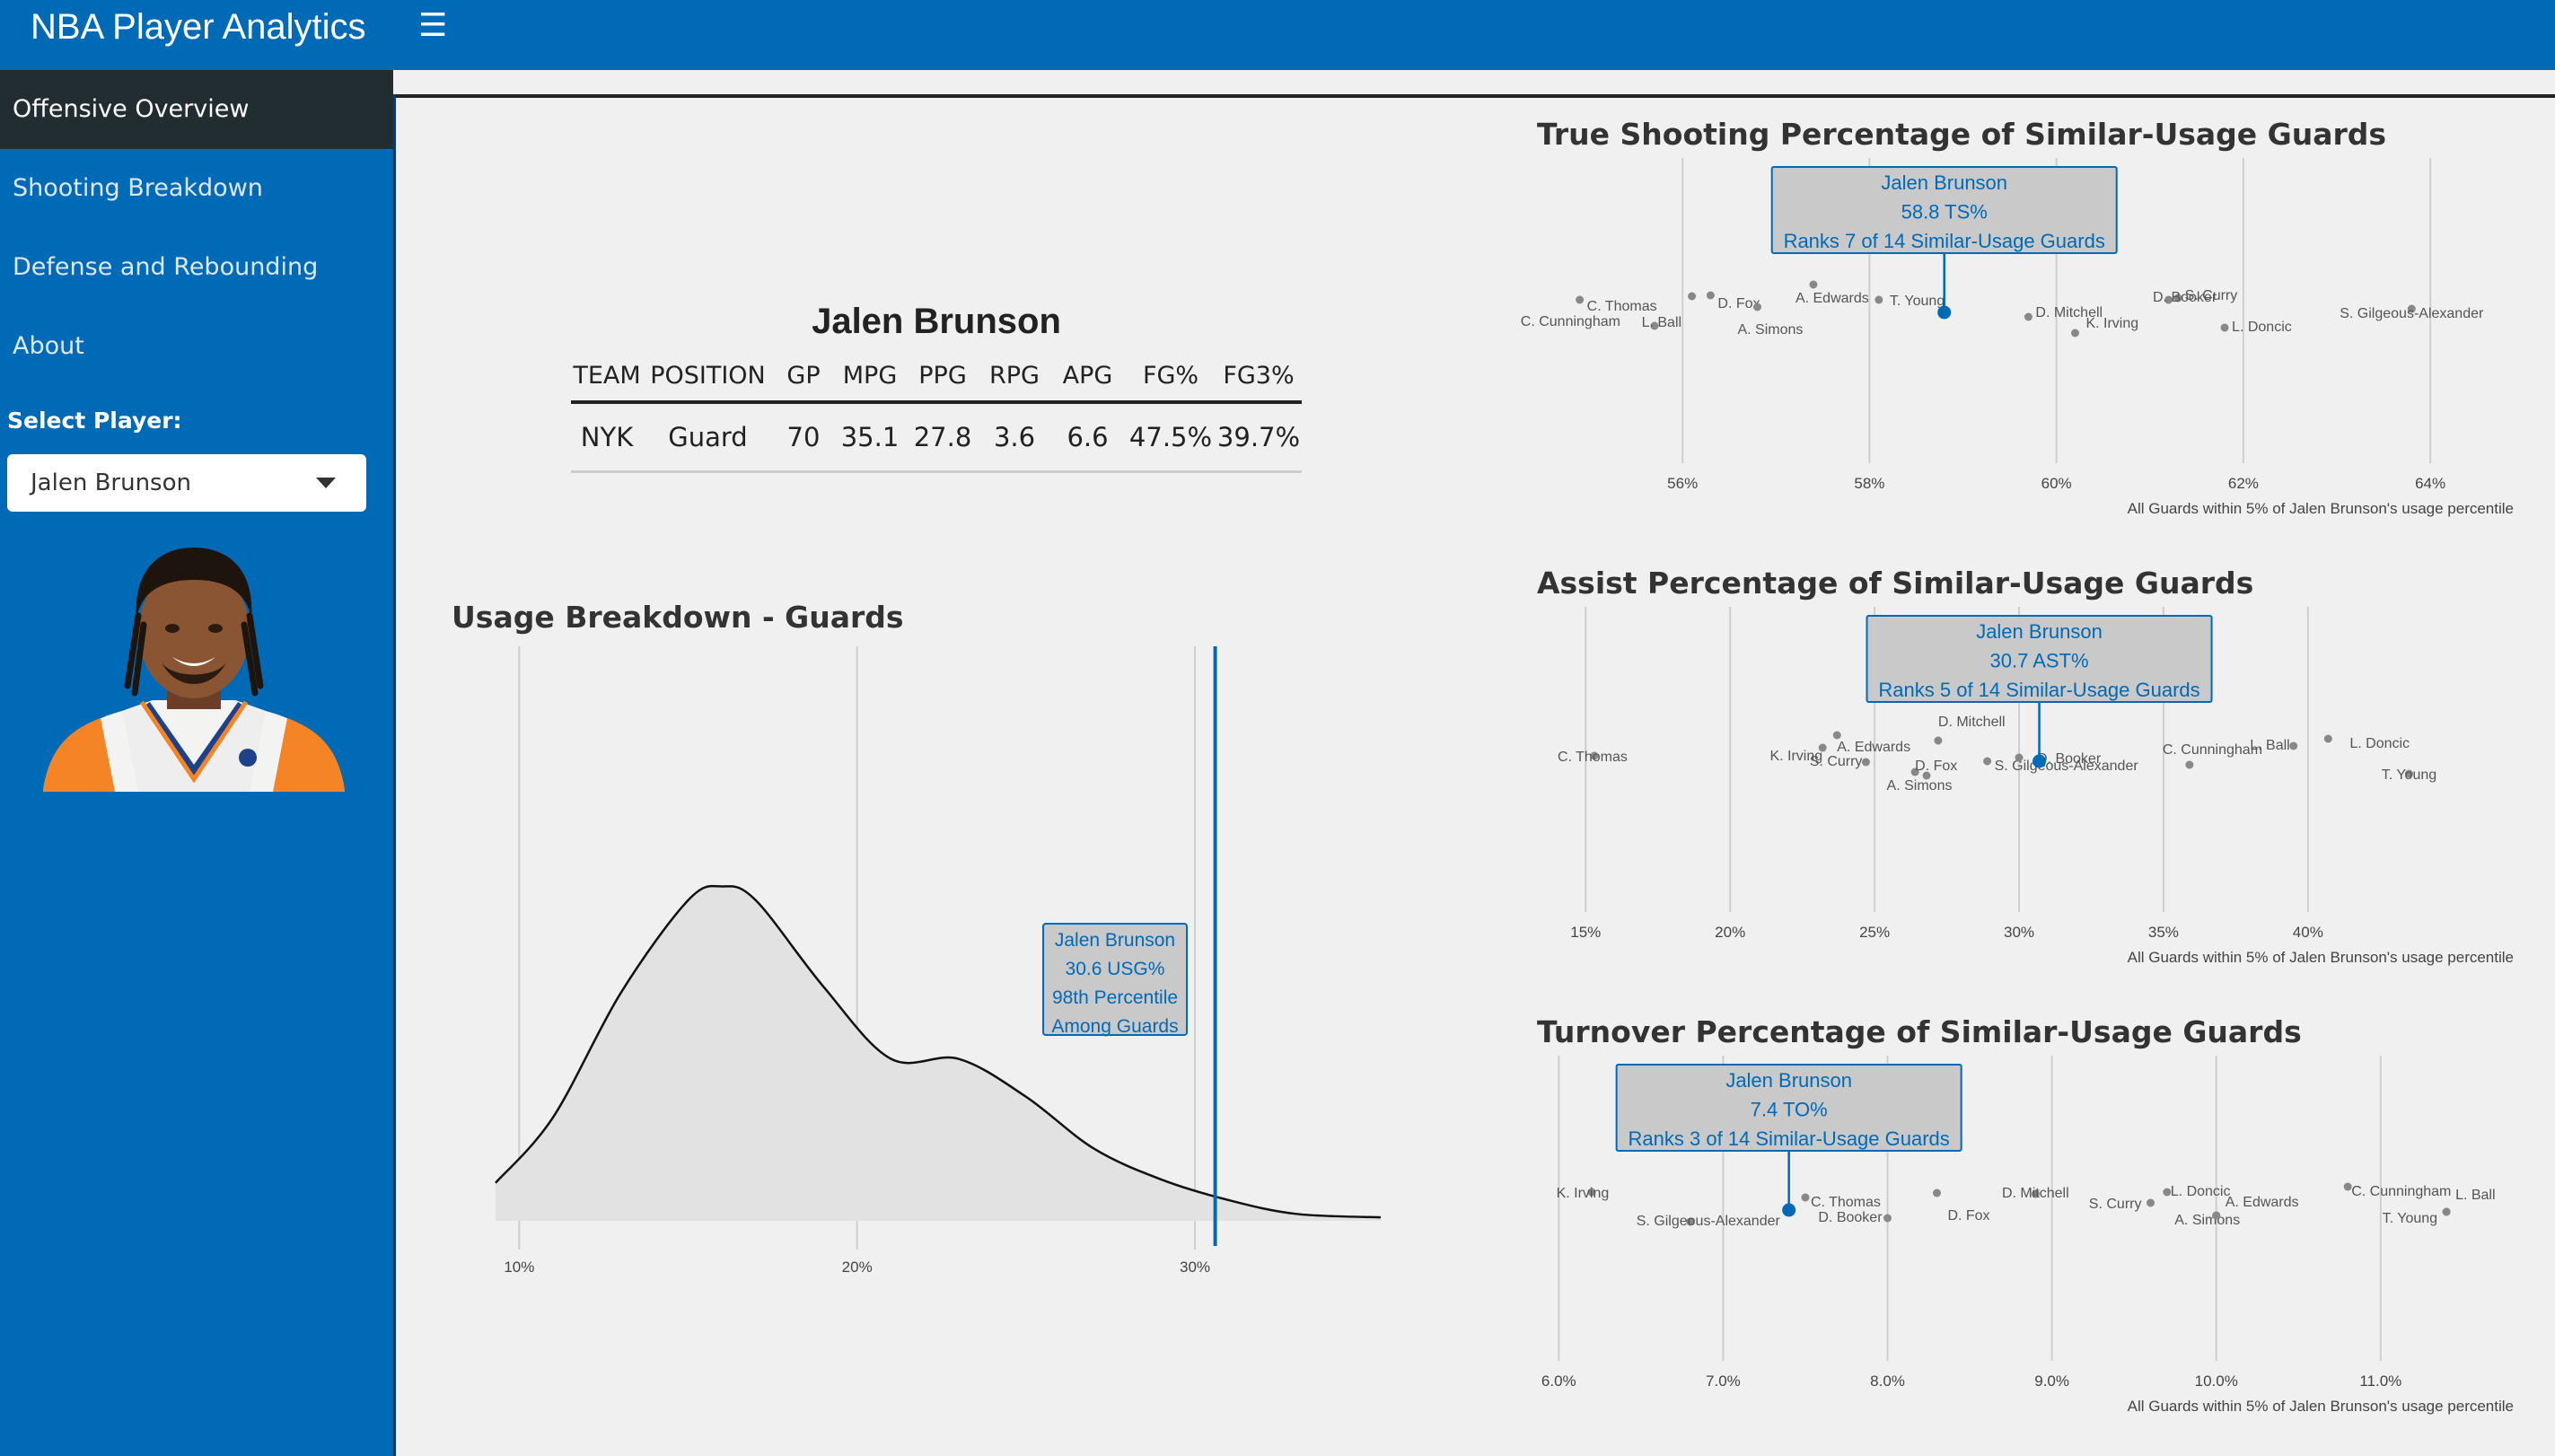 The image size is (2555, 1456). What do you see at coordinates (519, 1268) in the screenshot?
I see `x-tick-label: 10%` at bounding box center [519, 1268].